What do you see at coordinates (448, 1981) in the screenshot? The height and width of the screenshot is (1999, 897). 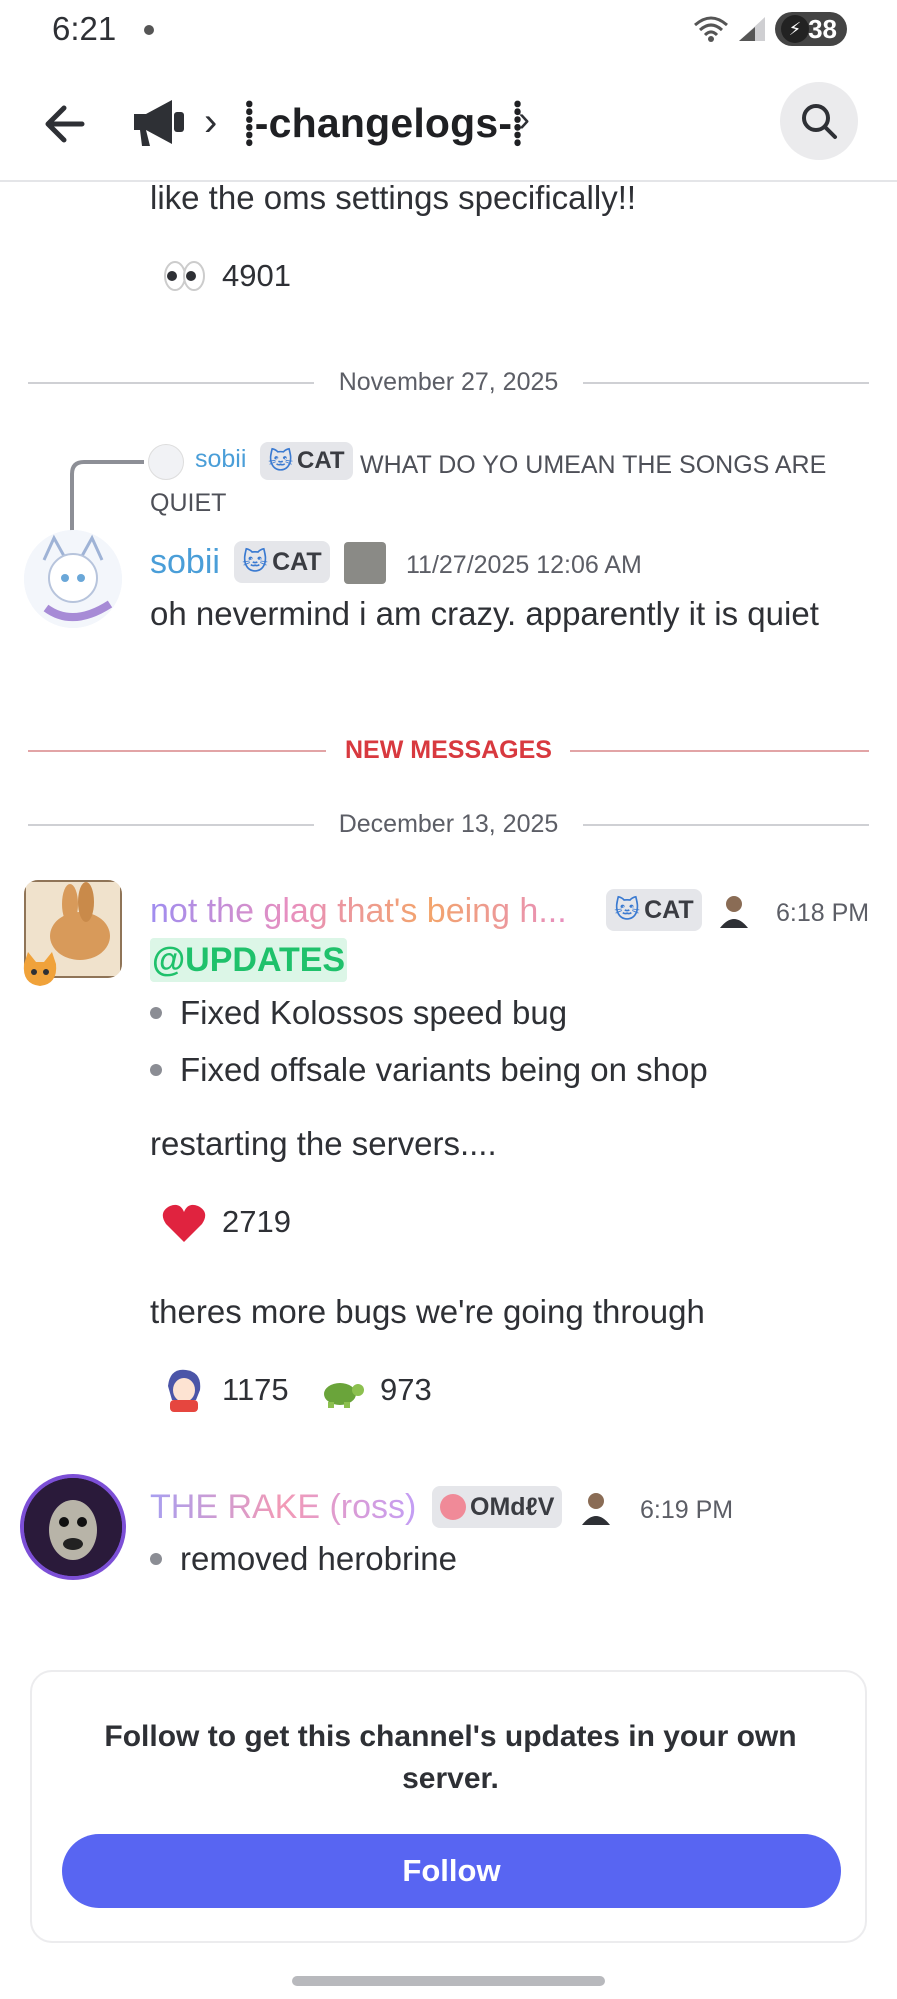 I see `home-indicator` at bounding box center [448, 1981].